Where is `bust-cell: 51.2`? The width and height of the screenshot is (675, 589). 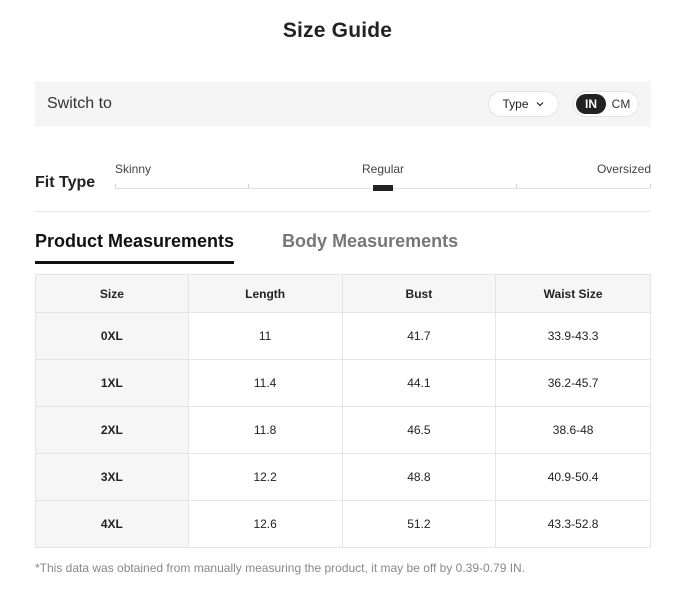
bust-cell: 51.2 is located at coordinates (419, 524).